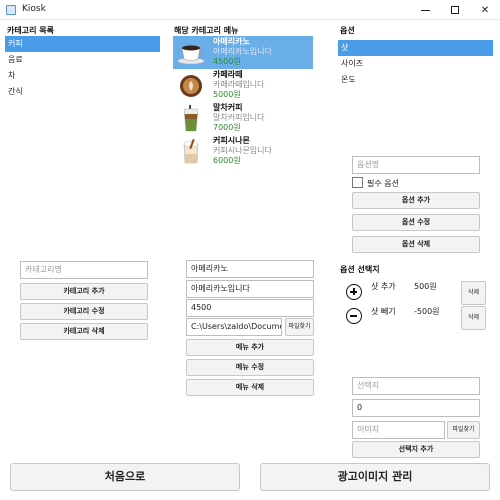  I want to click on menu-item: 커피시나몬 커피시나몬입니다 6000원, so click(243, 151).